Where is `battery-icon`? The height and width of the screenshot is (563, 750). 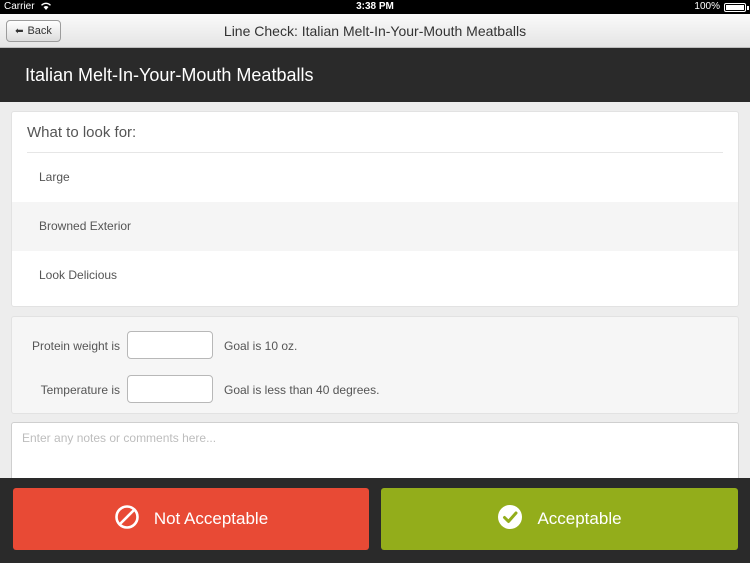 battery-icon is located at coordinates (736, 7).